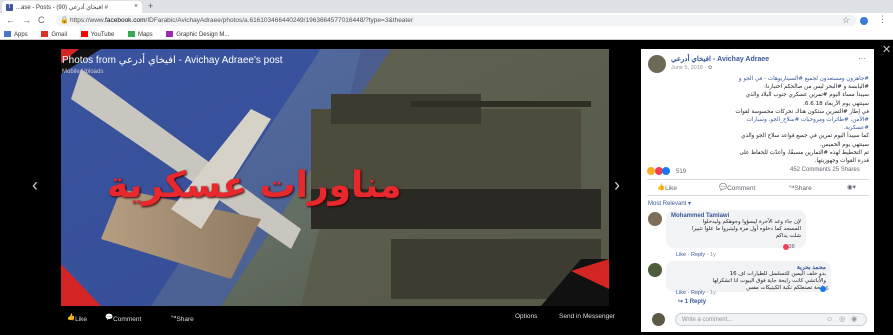  I want to click on bookmark-maps: Maps, so click(140, 34).